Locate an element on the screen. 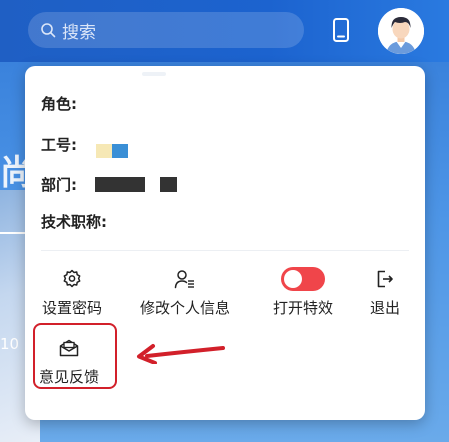  effects-toggle-item: 打开特效 is located at coordinates (303, 292).